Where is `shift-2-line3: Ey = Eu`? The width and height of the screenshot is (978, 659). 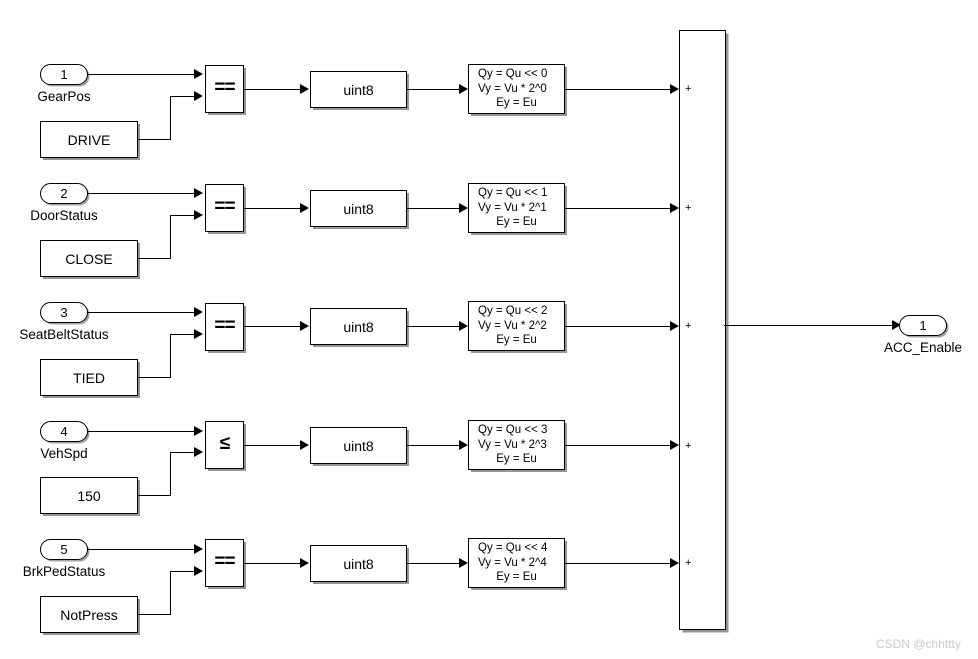 shift-2-line3: Ey = Eu is located at coordinates (516, 222).